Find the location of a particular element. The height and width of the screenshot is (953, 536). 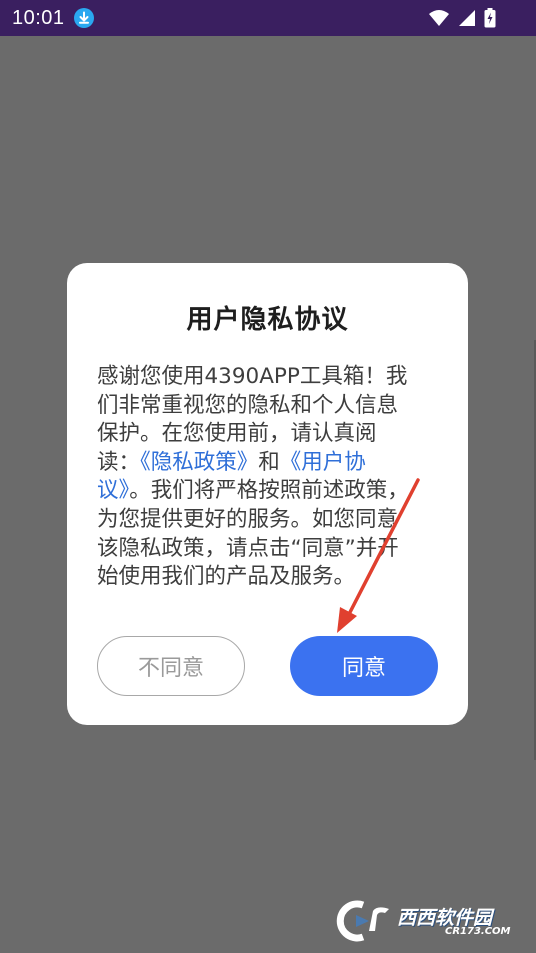

status-time: 10:01 is located at coordinates (38, 18).